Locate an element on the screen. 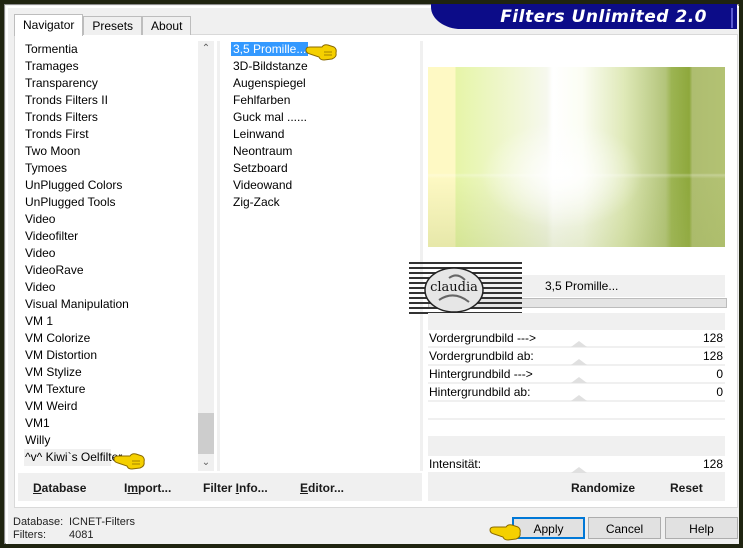 The width and height of the screenshot is (743, 548). scroll-up-icon: ⌃ is located at coordinates (206, 49).